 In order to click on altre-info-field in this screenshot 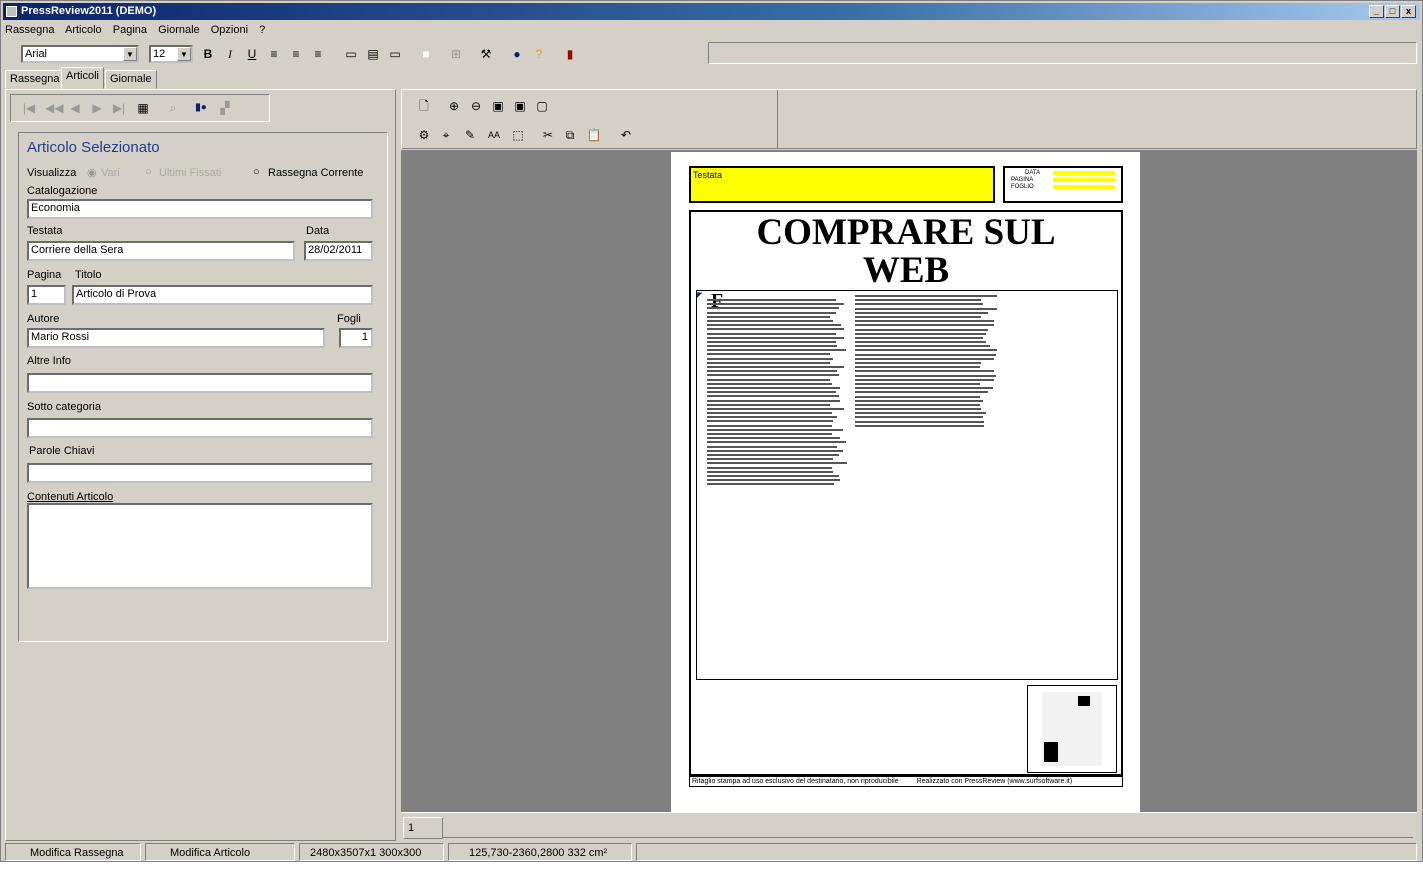, I will do `click(200, 383)`.